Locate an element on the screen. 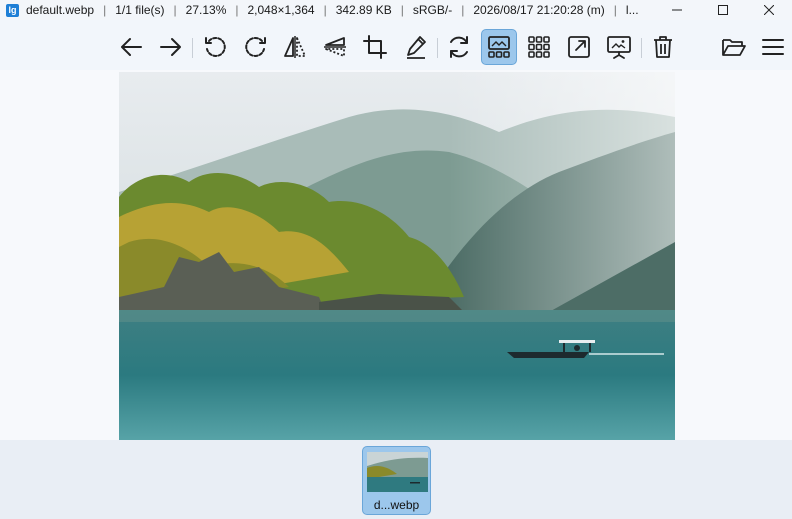 The image size is (792, 519). maximize-icon is located at coordinates (723, 10).